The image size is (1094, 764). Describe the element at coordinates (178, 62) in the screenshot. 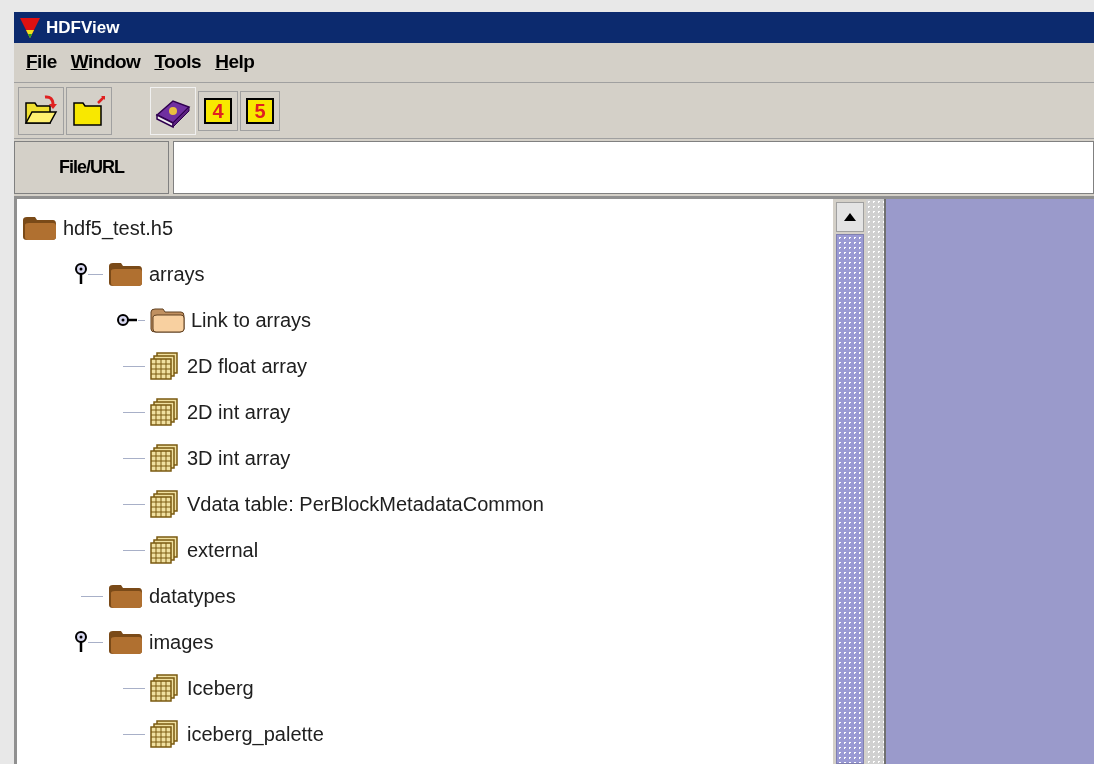

I see `menu-item: Tools` at that location.